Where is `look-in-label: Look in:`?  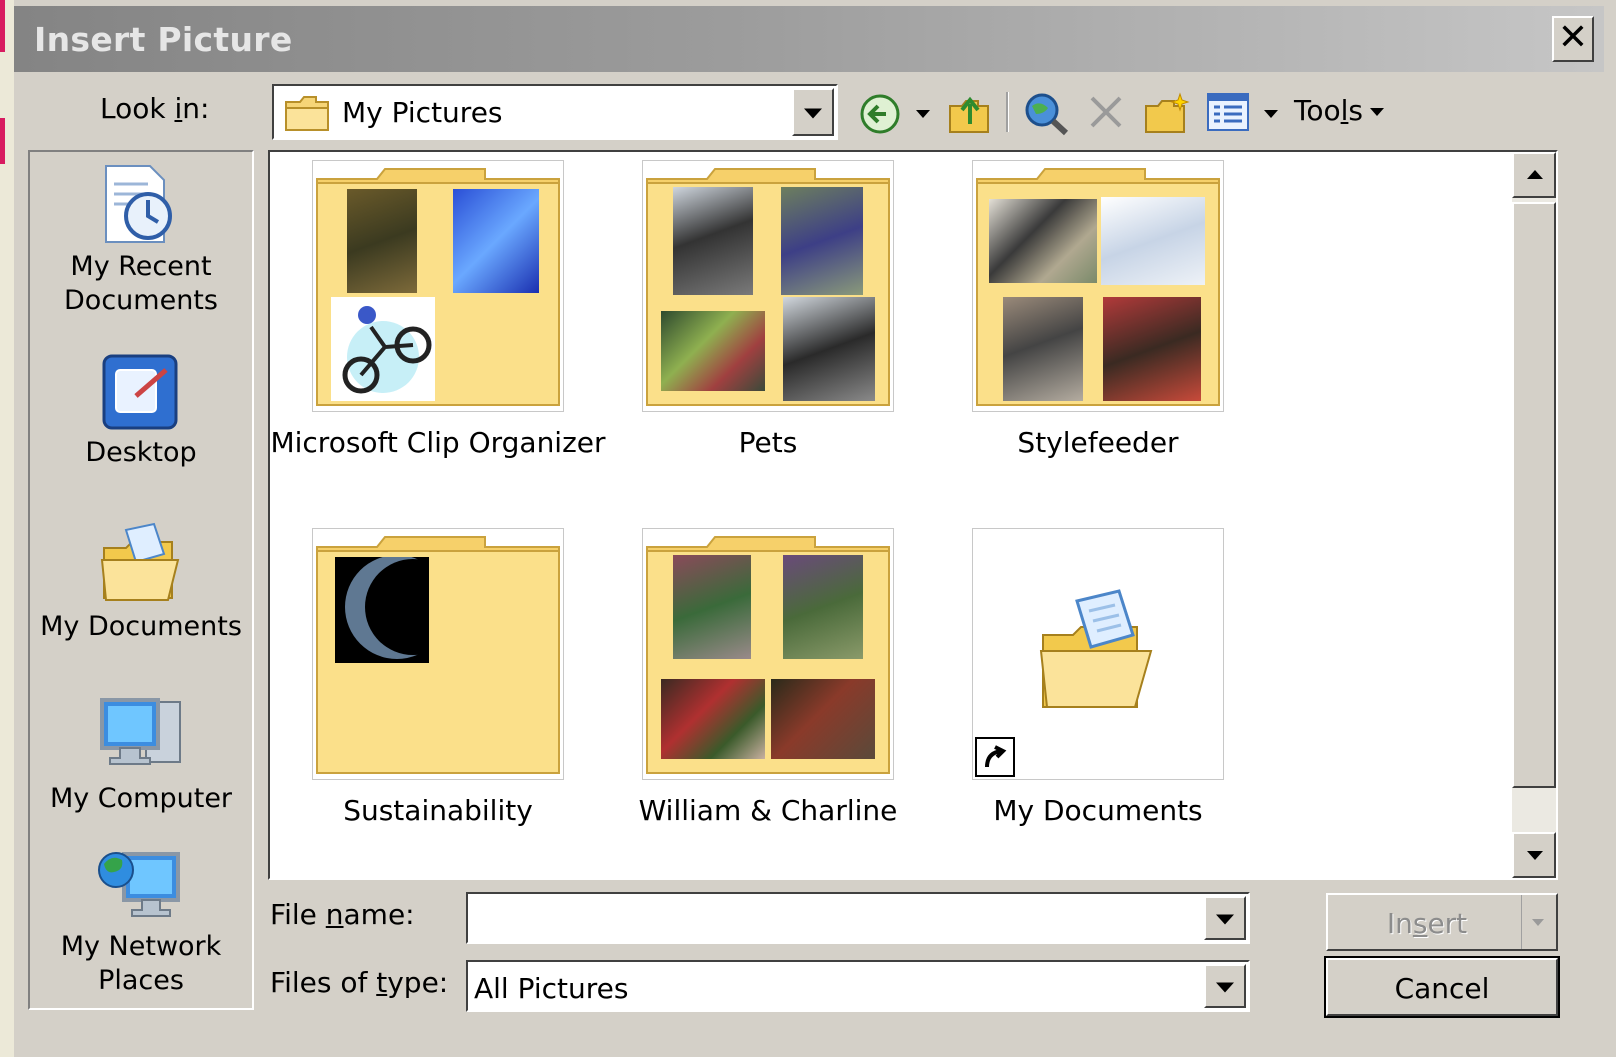
look-in-label: Look in: is located at coordinates (155, 108).